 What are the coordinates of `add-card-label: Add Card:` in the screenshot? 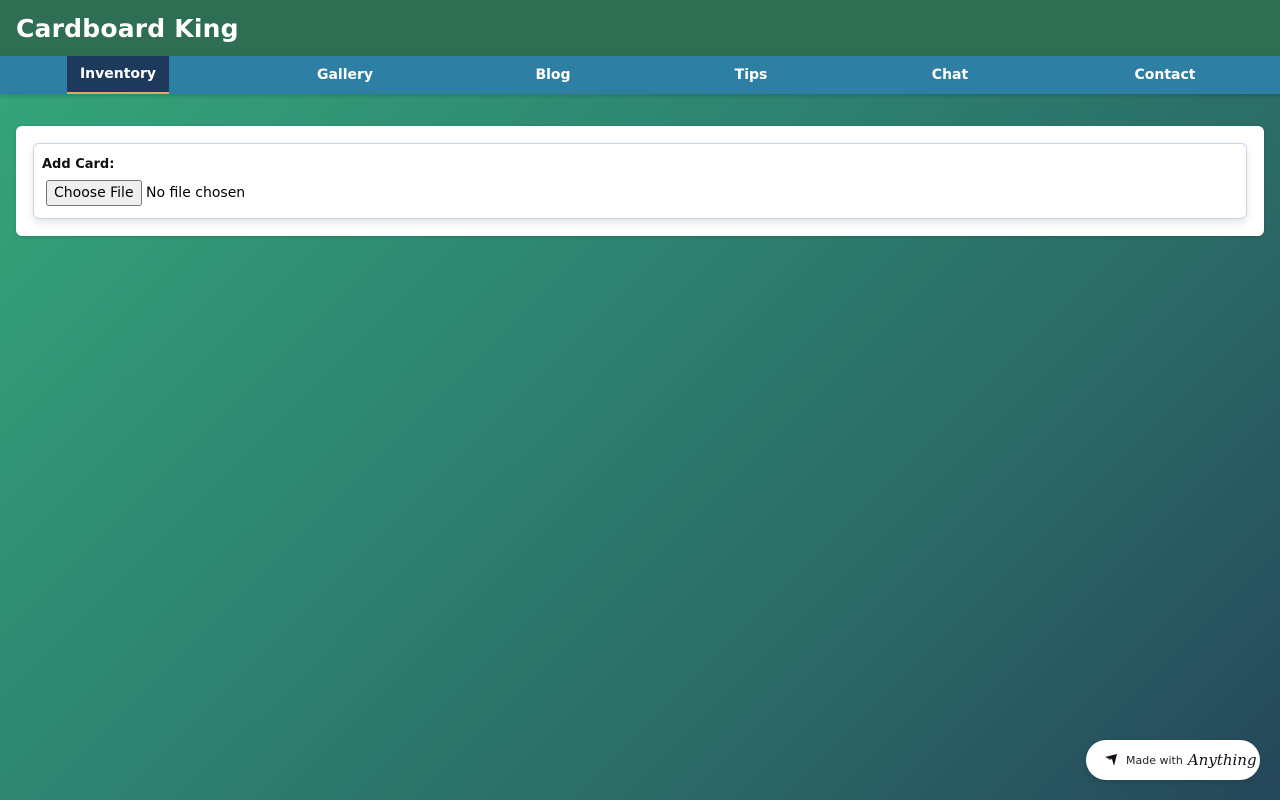 It's located at (78, 164).